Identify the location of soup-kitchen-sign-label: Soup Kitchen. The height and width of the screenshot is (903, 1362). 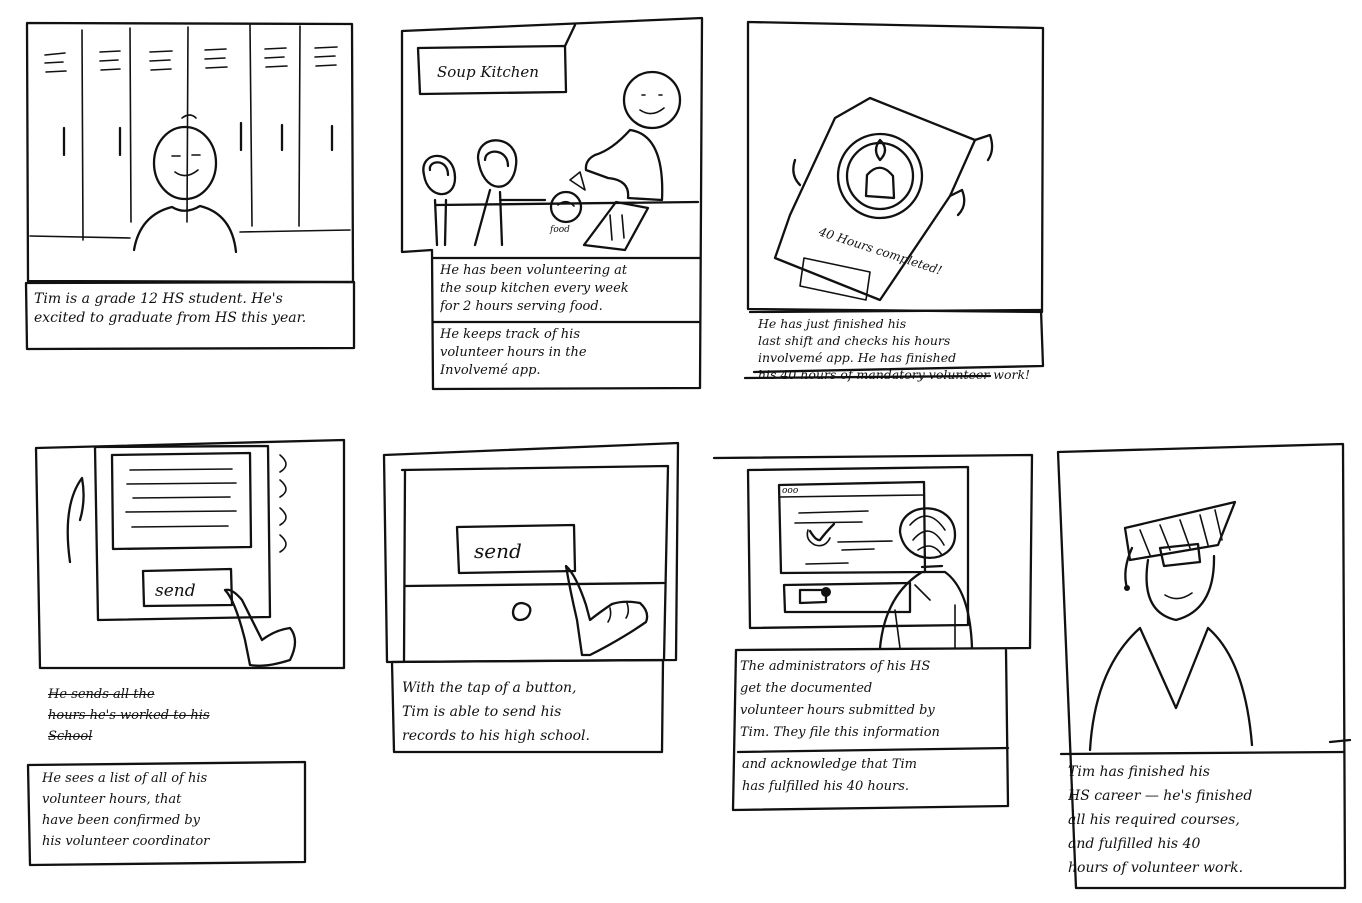
(488, 72).